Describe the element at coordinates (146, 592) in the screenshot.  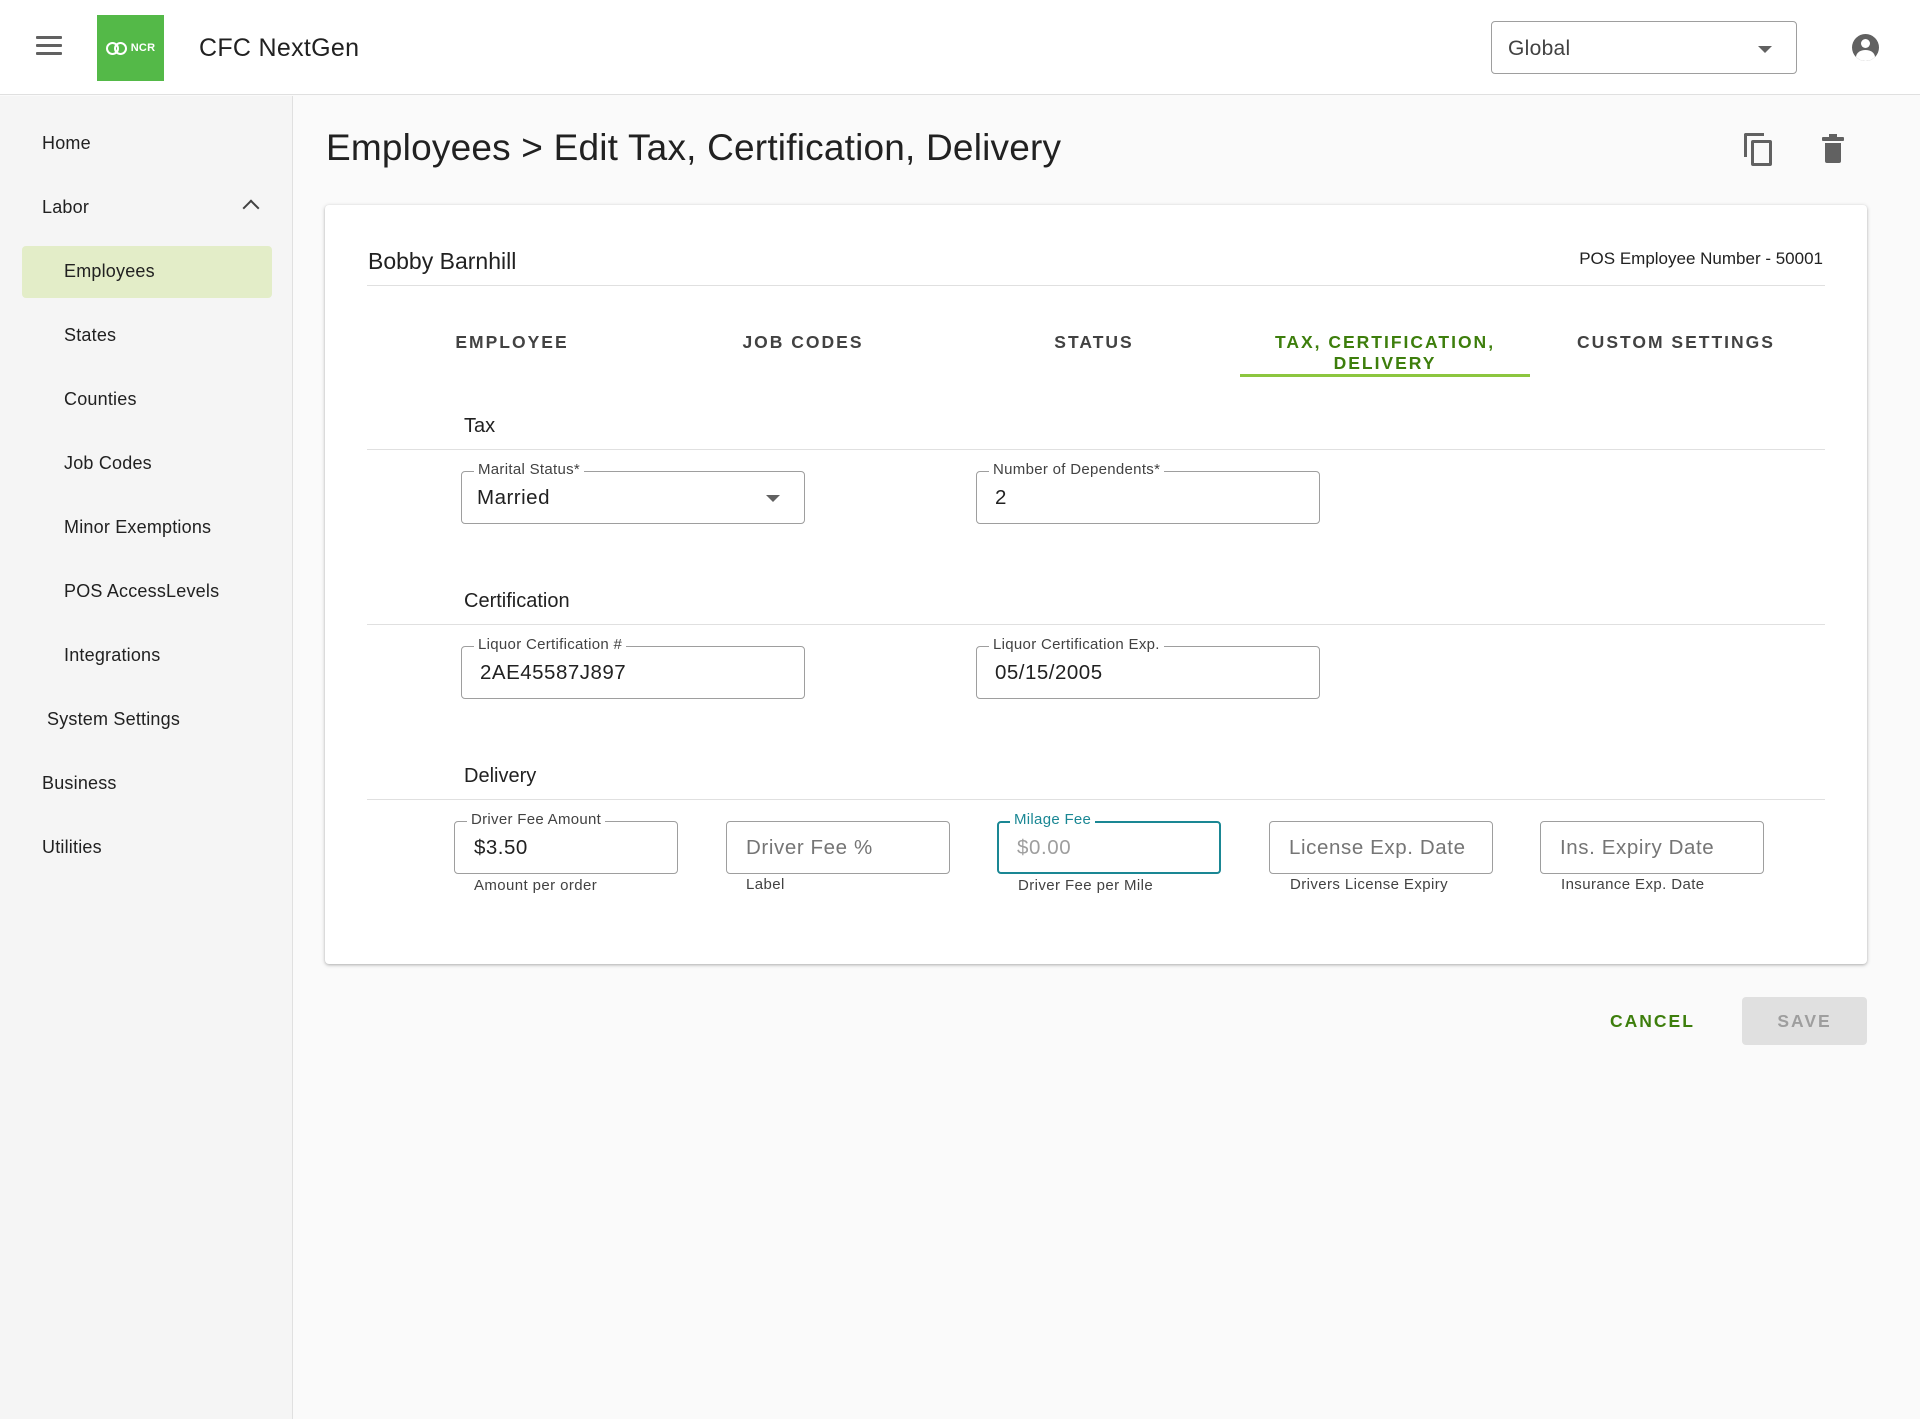
I see `sidebar-item-pos-accesslevels: POS AccessLevels` at that location.